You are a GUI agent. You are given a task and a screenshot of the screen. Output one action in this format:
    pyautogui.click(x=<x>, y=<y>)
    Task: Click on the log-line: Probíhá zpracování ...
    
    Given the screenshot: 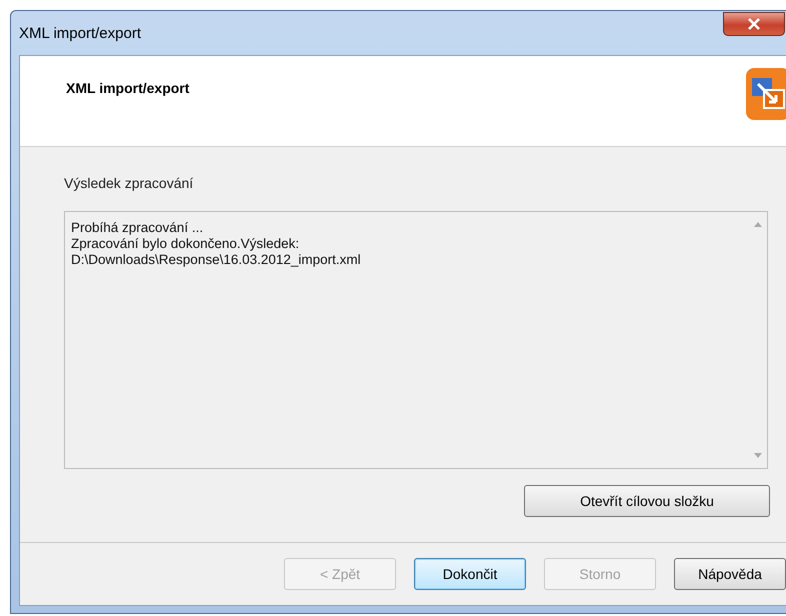 What is the action you would take?
    pyautogui.click(x=137, y=228)
    